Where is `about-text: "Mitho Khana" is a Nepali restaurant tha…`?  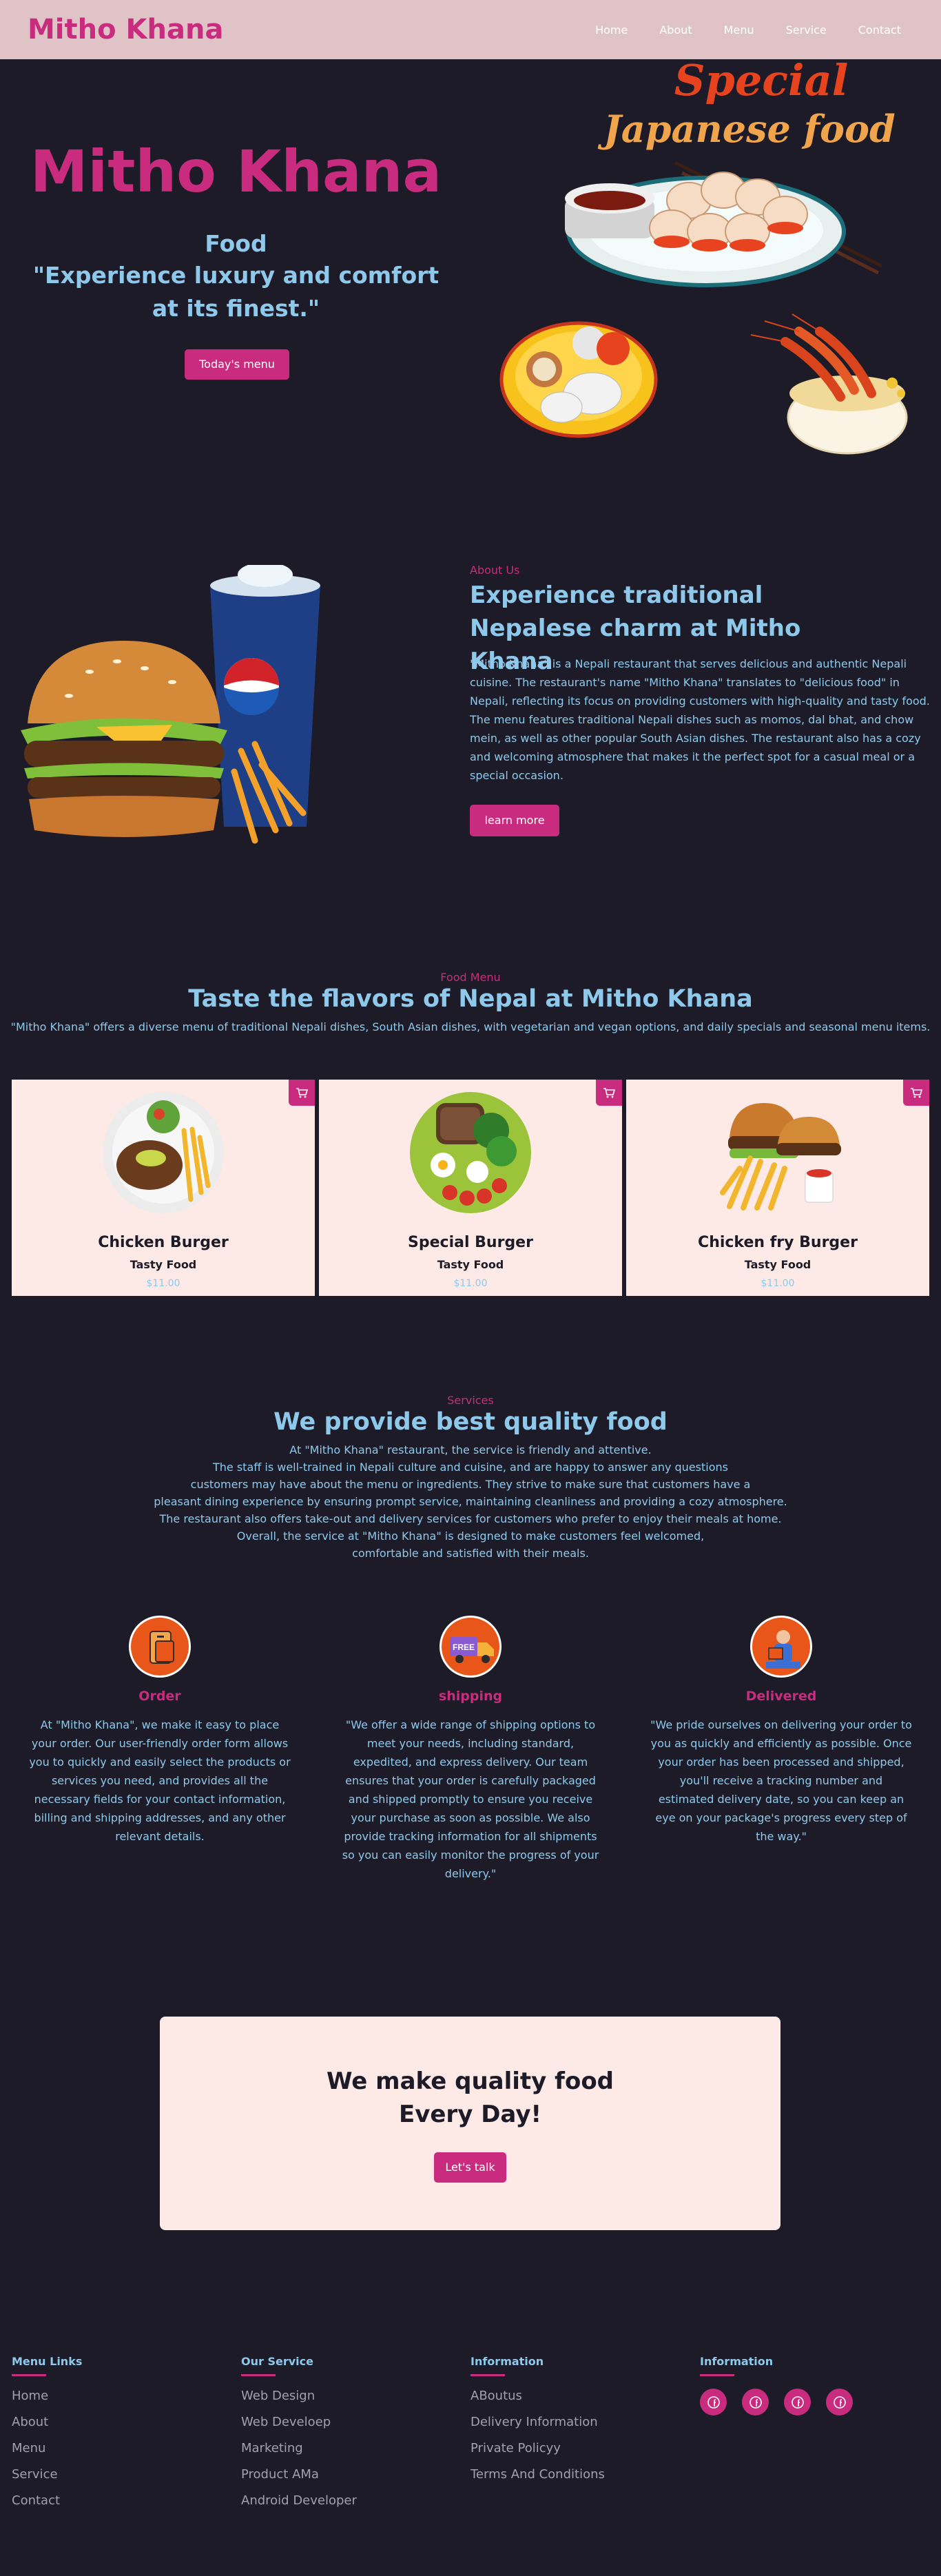
about-text: "Mitho Khana" is a Nepali restaurant tha… is located at coordinates (700, 719).